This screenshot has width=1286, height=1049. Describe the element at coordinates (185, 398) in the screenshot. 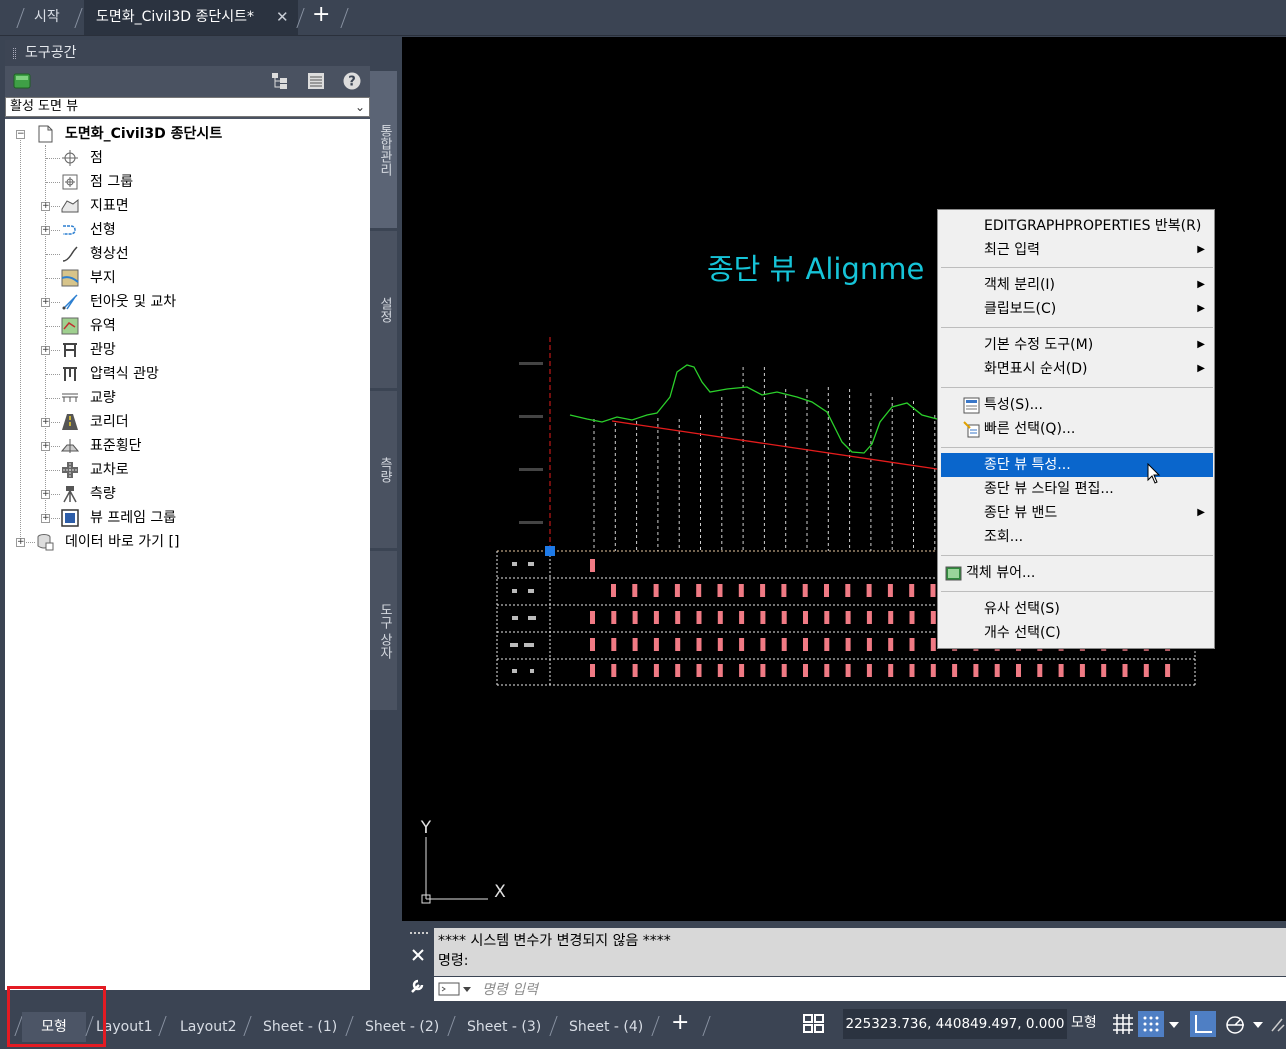

I see `tree-item-bridges: 교량` at that location.